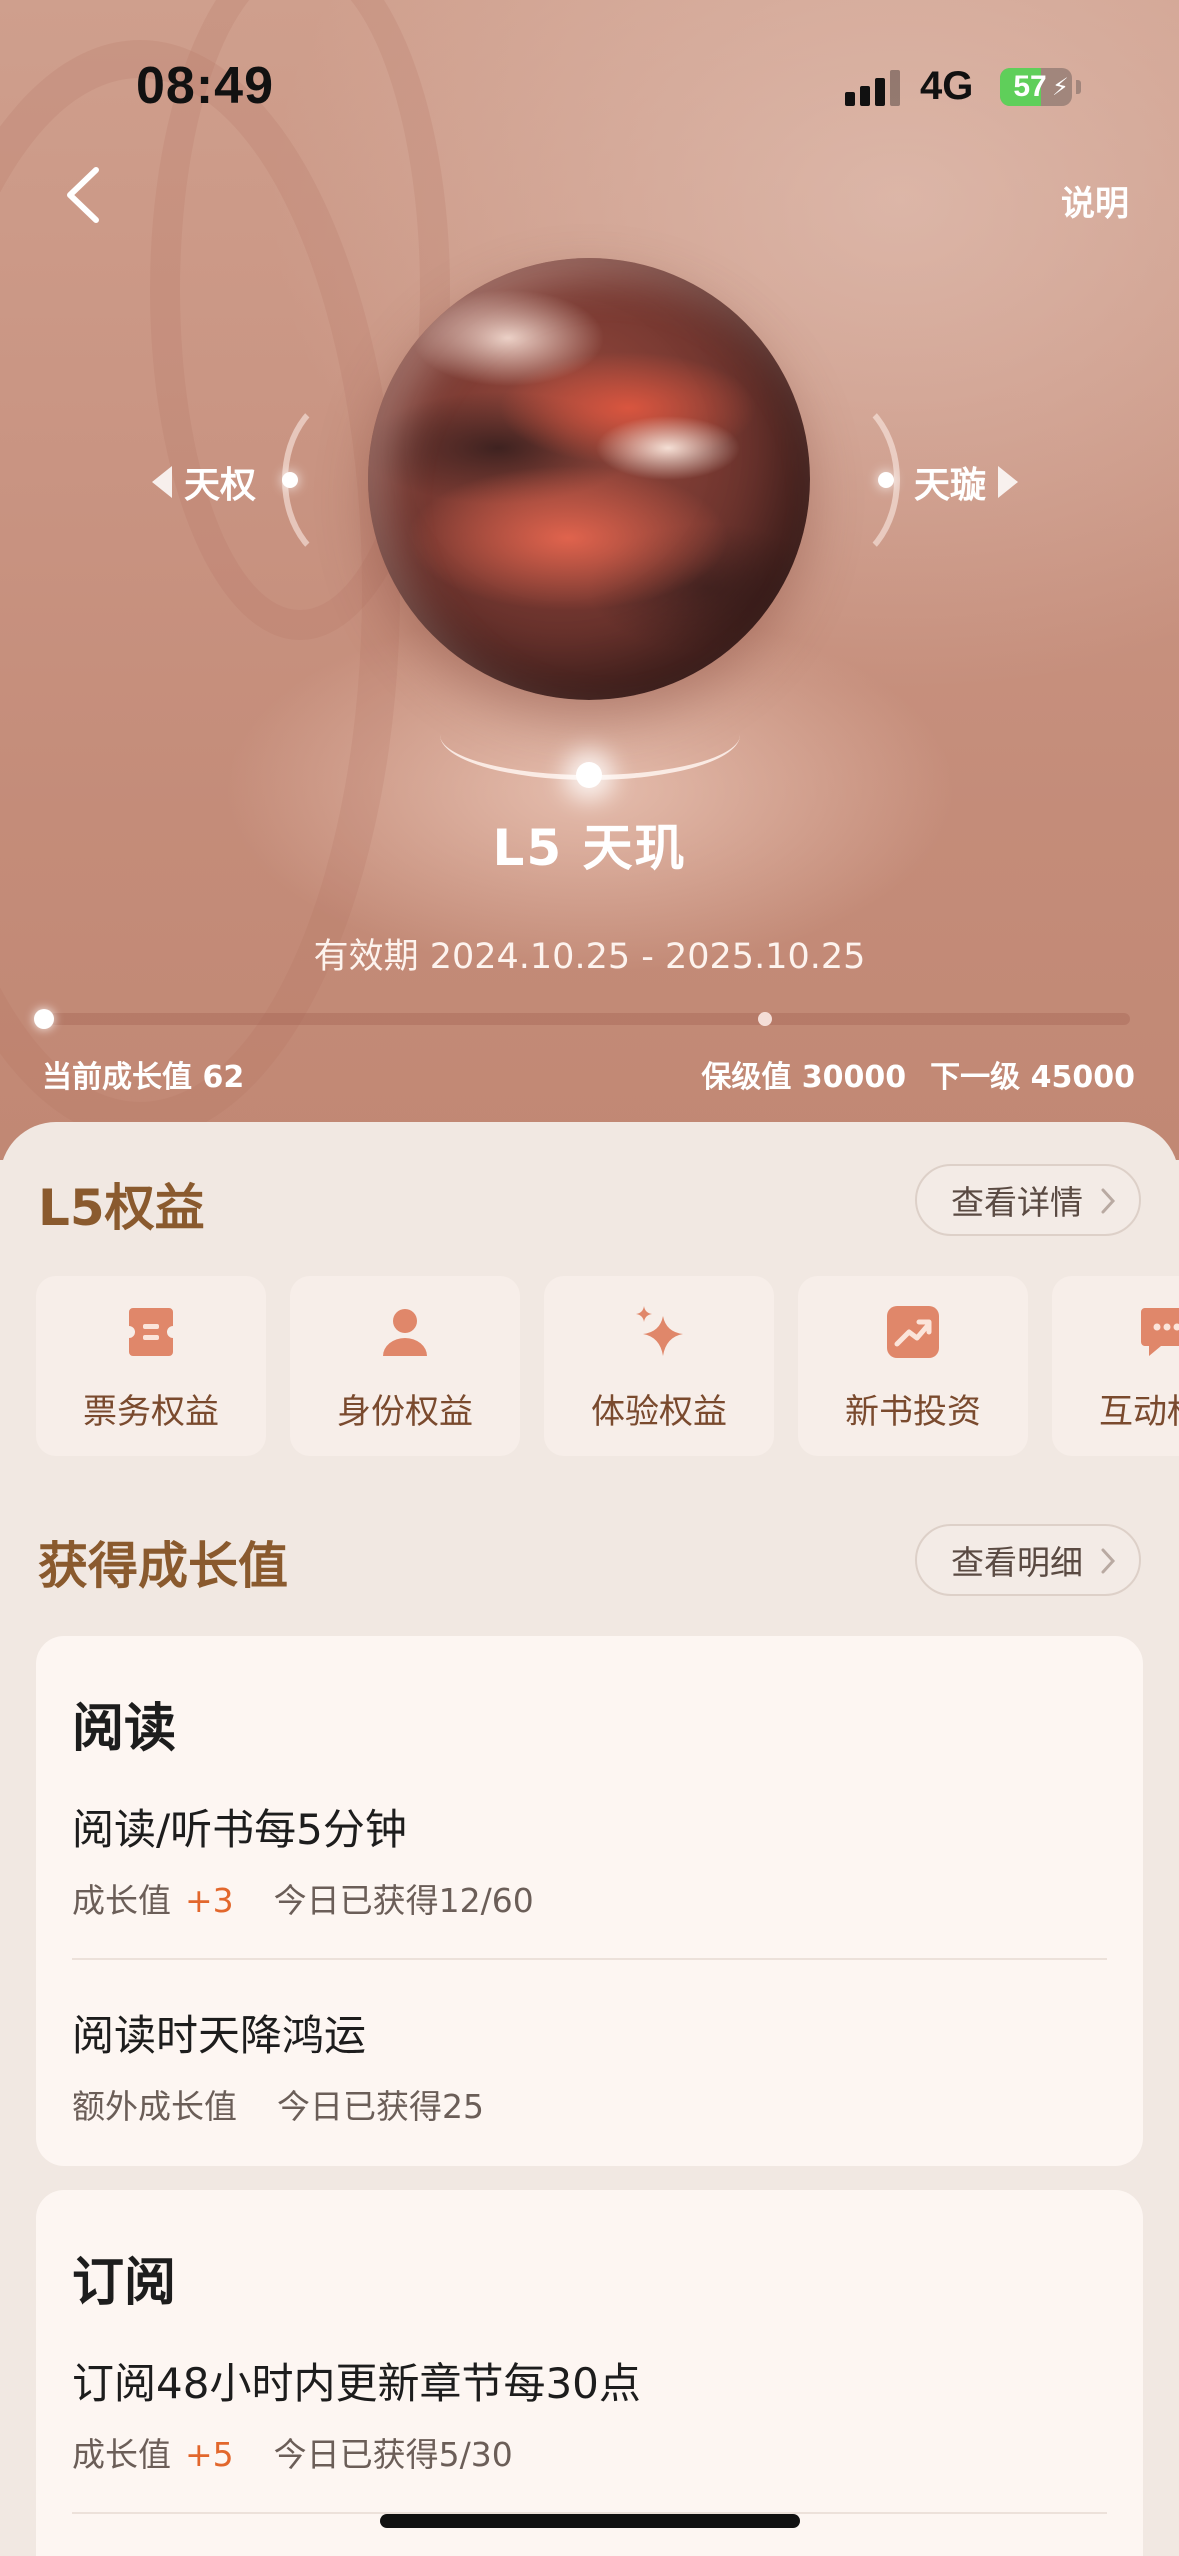 This screenshot has width=1179, height=2556. Describe the element at coordinates (950, 485) in the screenshot. I see `next-level-label: 天璇` at that location.